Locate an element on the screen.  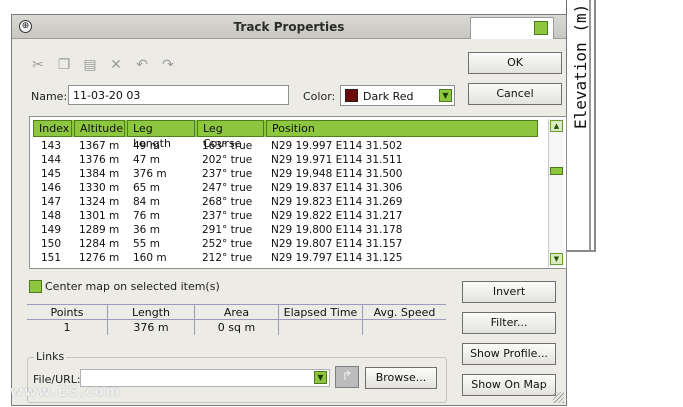
table-cell: 1330 m is located at coordinates (99, 188).